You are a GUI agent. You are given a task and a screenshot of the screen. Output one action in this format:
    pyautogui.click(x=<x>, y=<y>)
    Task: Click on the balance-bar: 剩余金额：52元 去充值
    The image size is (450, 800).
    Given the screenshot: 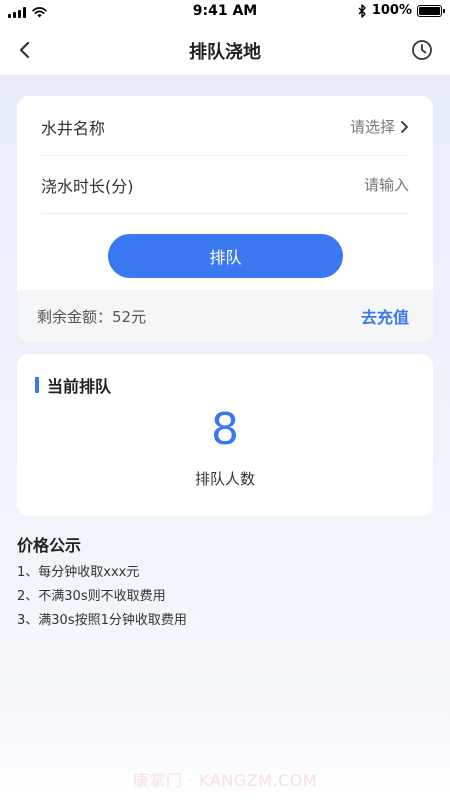 What is the action you would take?
    pyautogui.click(x=225, y=316)
    